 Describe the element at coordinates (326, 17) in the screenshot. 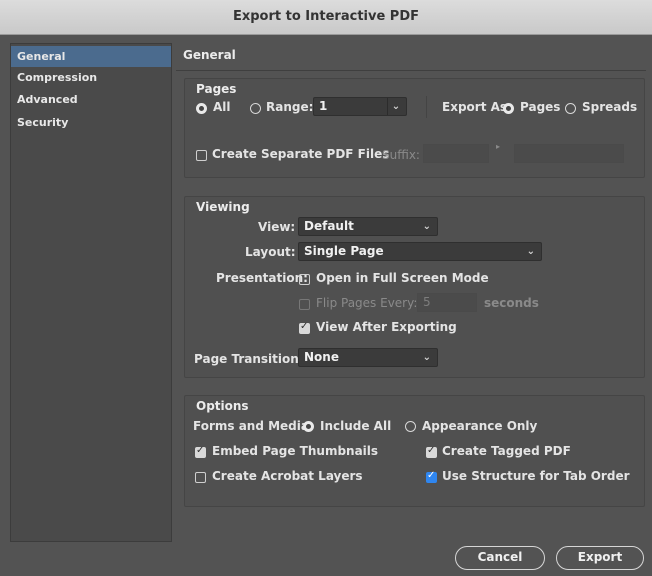

I see `window-title-bar: Export to Interactive PDF` at that location.